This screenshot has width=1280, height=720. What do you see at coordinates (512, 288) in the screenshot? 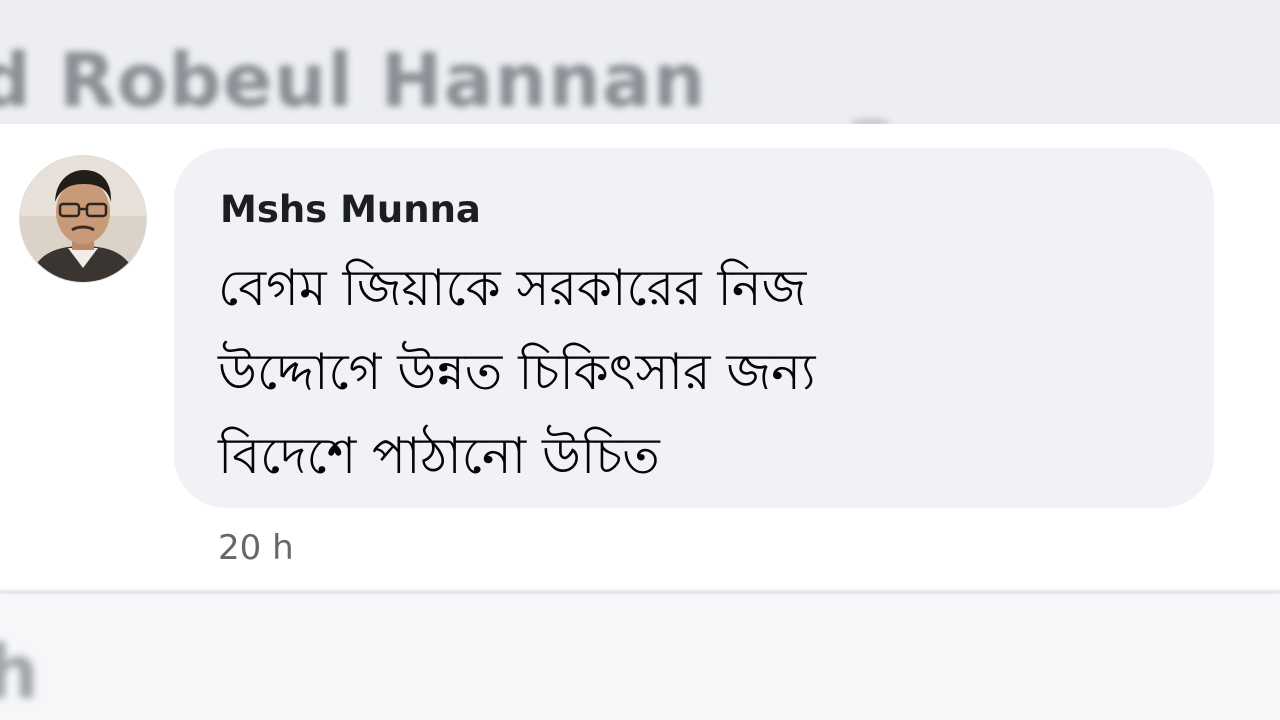
I see `comment-text-line: বেগম জিয়াকে সরকারের নিজ` at bounding box center [512, 288].